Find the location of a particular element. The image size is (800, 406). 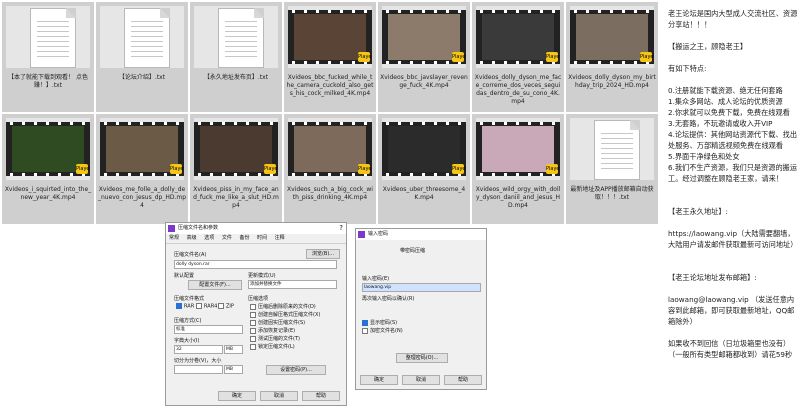

panel-line is located at coordinates (734, 332).